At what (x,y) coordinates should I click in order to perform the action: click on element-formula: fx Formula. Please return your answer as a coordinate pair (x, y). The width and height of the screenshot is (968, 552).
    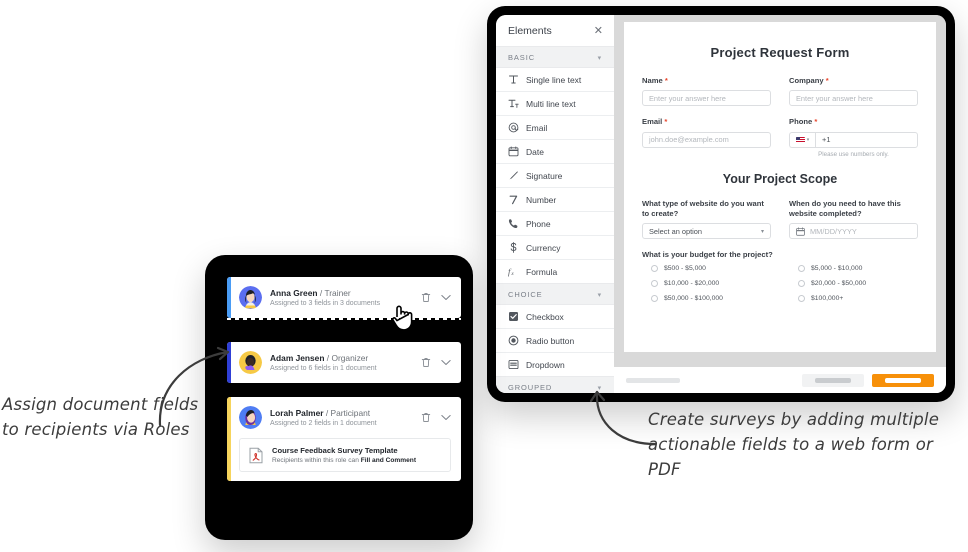
    Looking at the image, I should click on (555, 271).